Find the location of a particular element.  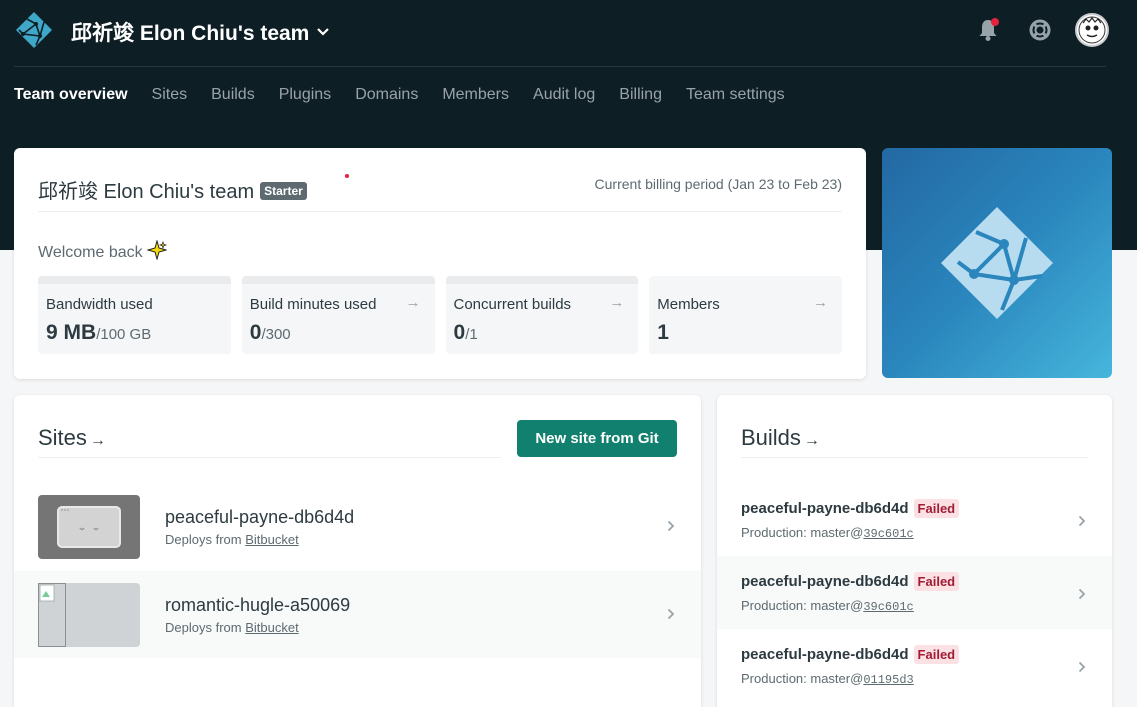

stat-amount: 9 MB is located at coordinates (71, 332).